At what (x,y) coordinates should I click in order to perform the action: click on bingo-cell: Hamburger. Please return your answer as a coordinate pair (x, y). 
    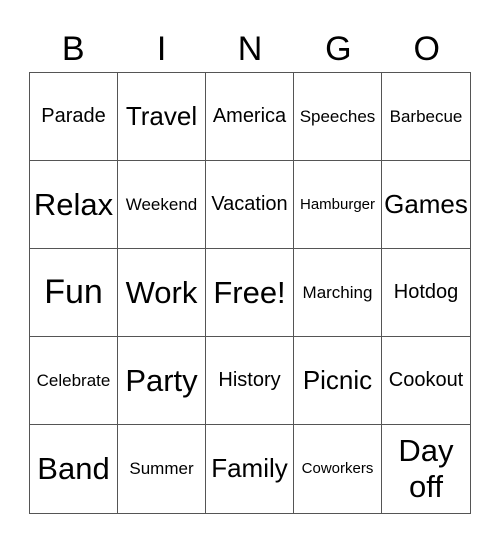
    Looking at the image, I should click on (338, 205).